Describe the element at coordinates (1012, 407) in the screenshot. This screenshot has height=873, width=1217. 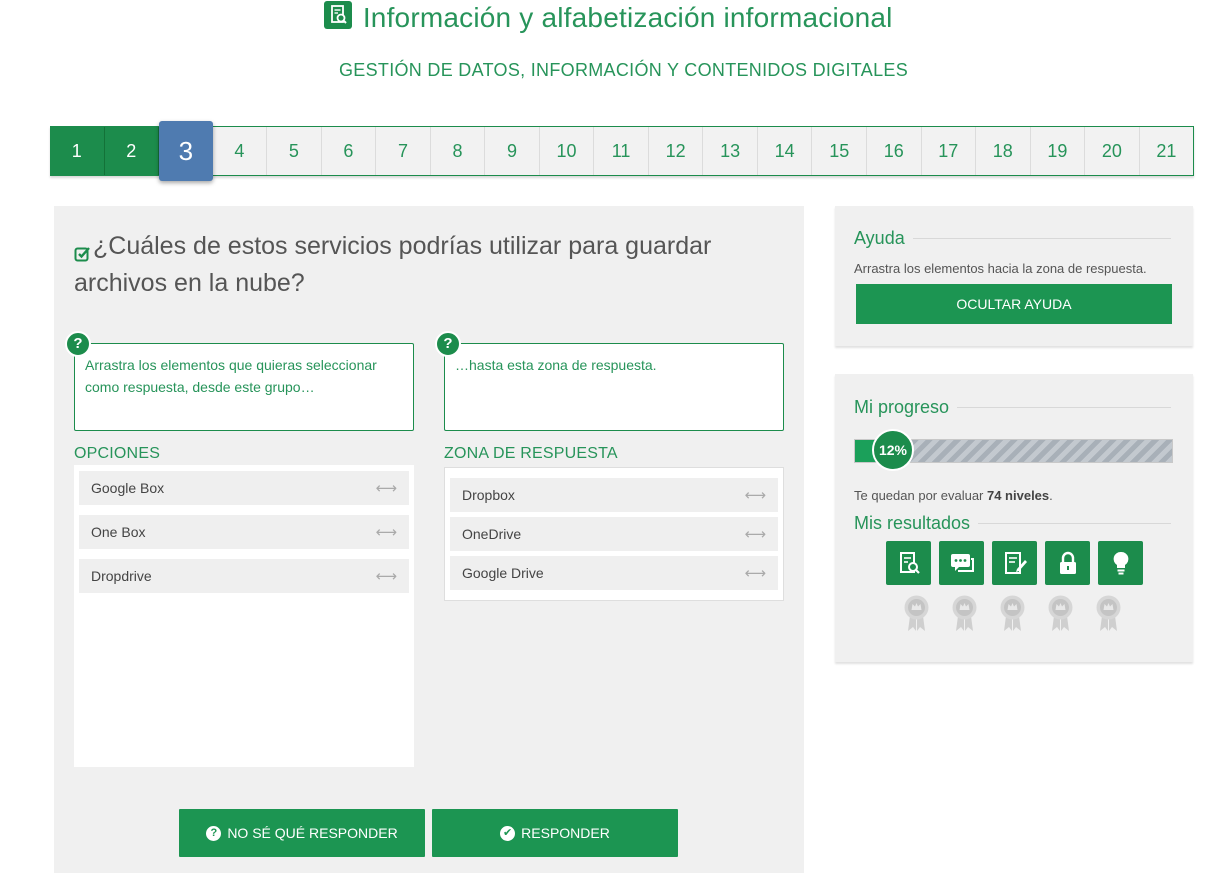
I see `progress-heading: Mi progreso` at that location.